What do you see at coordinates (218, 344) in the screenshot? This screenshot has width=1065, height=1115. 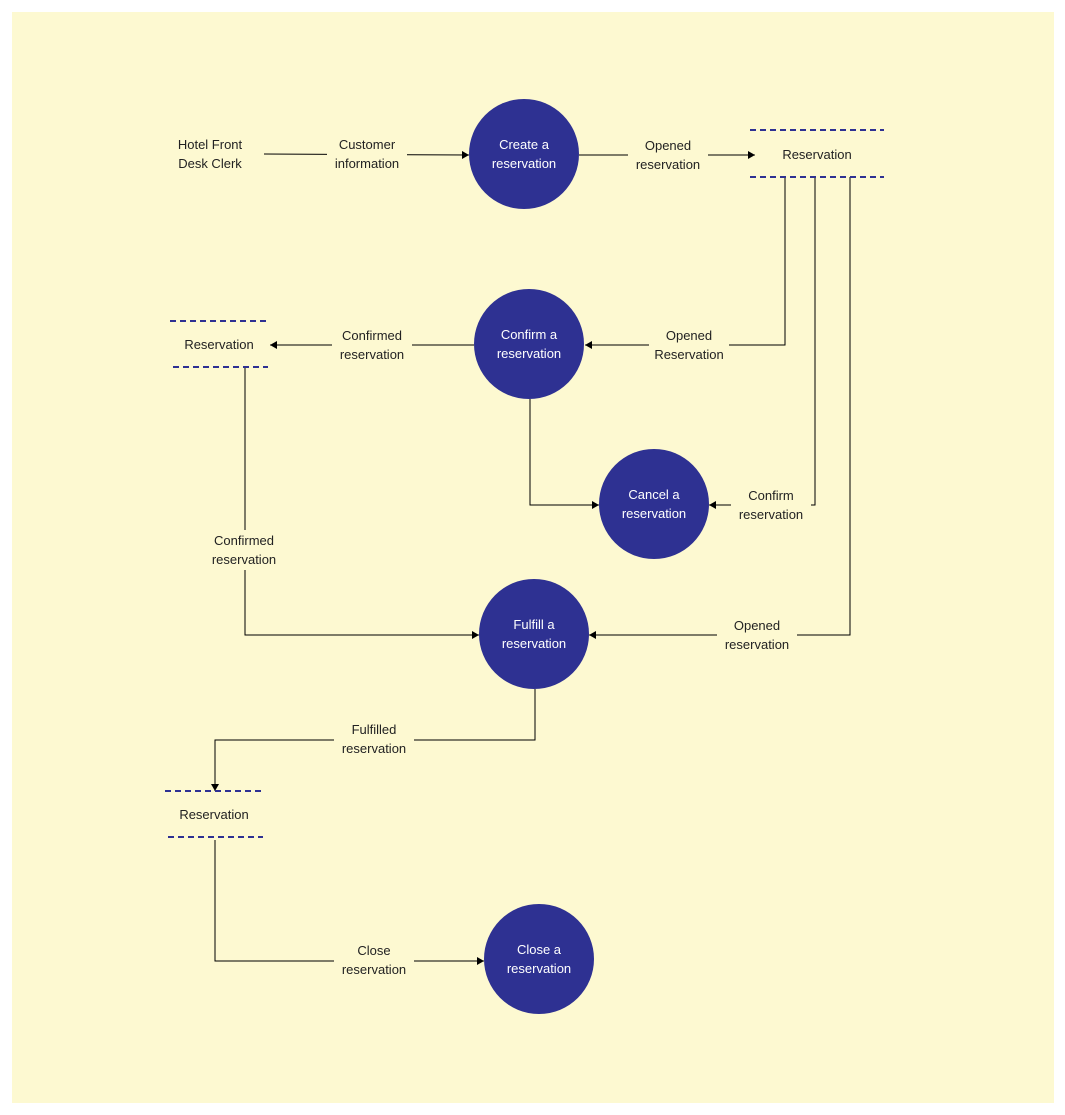 I see `data-store-reservation-2: Reservation` at bounding box center [218, 344].